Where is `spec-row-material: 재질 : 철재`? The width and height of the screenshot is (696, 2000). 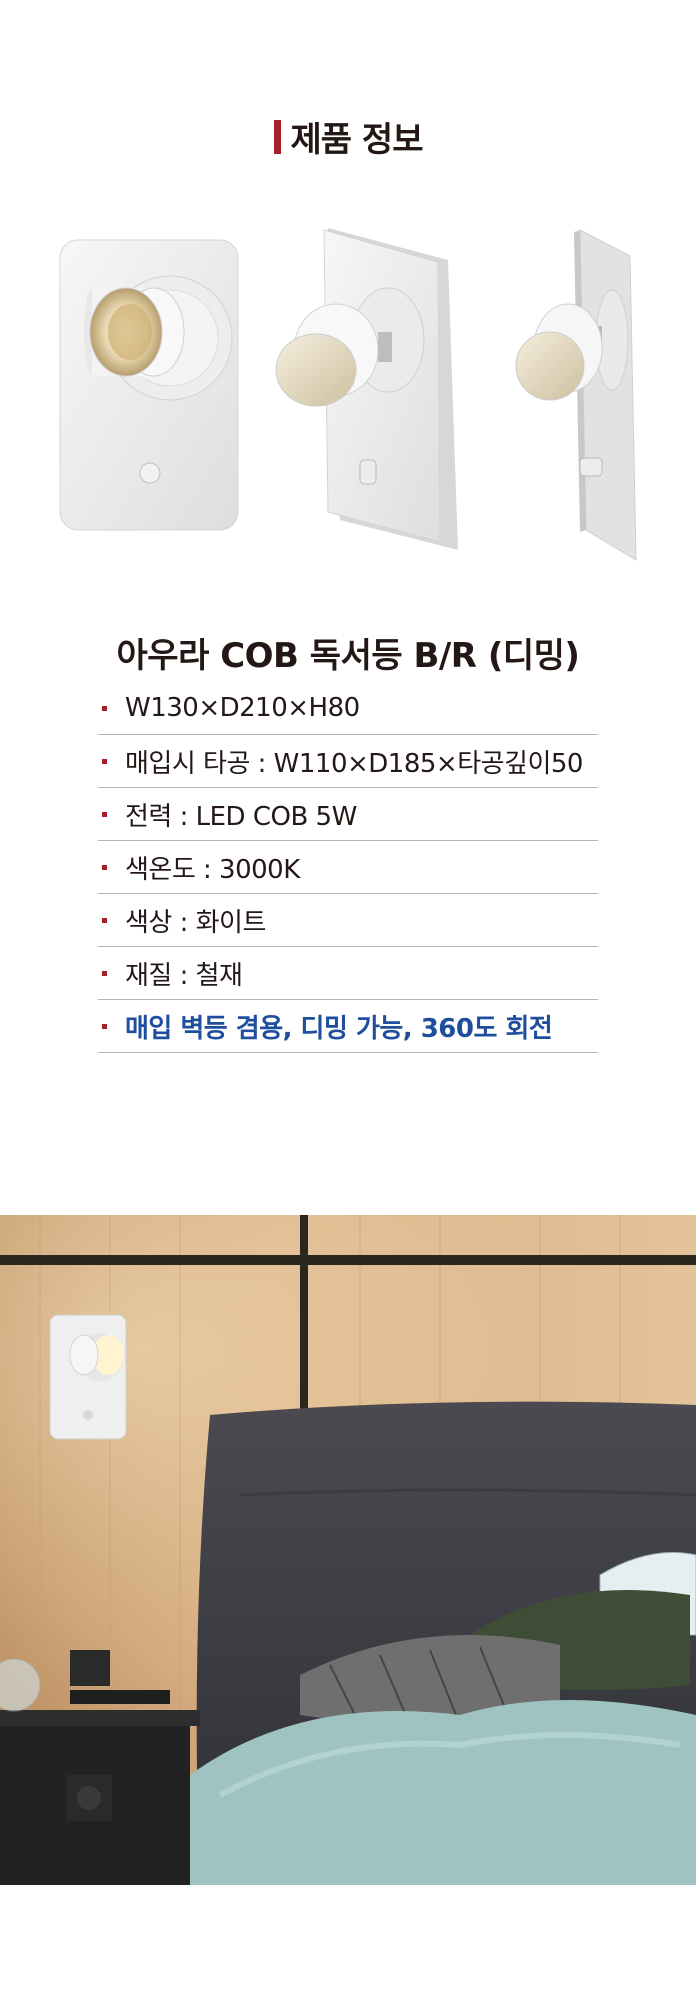 spec-row-material: 재질 : 철재 is located at coordinates (348, 973).